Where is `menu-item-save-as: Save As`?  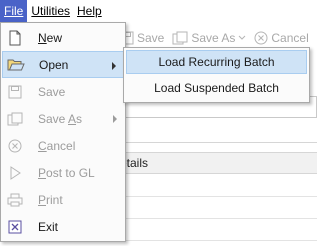
menu-item-save-as: Save As is located at coordinates (63, 118).